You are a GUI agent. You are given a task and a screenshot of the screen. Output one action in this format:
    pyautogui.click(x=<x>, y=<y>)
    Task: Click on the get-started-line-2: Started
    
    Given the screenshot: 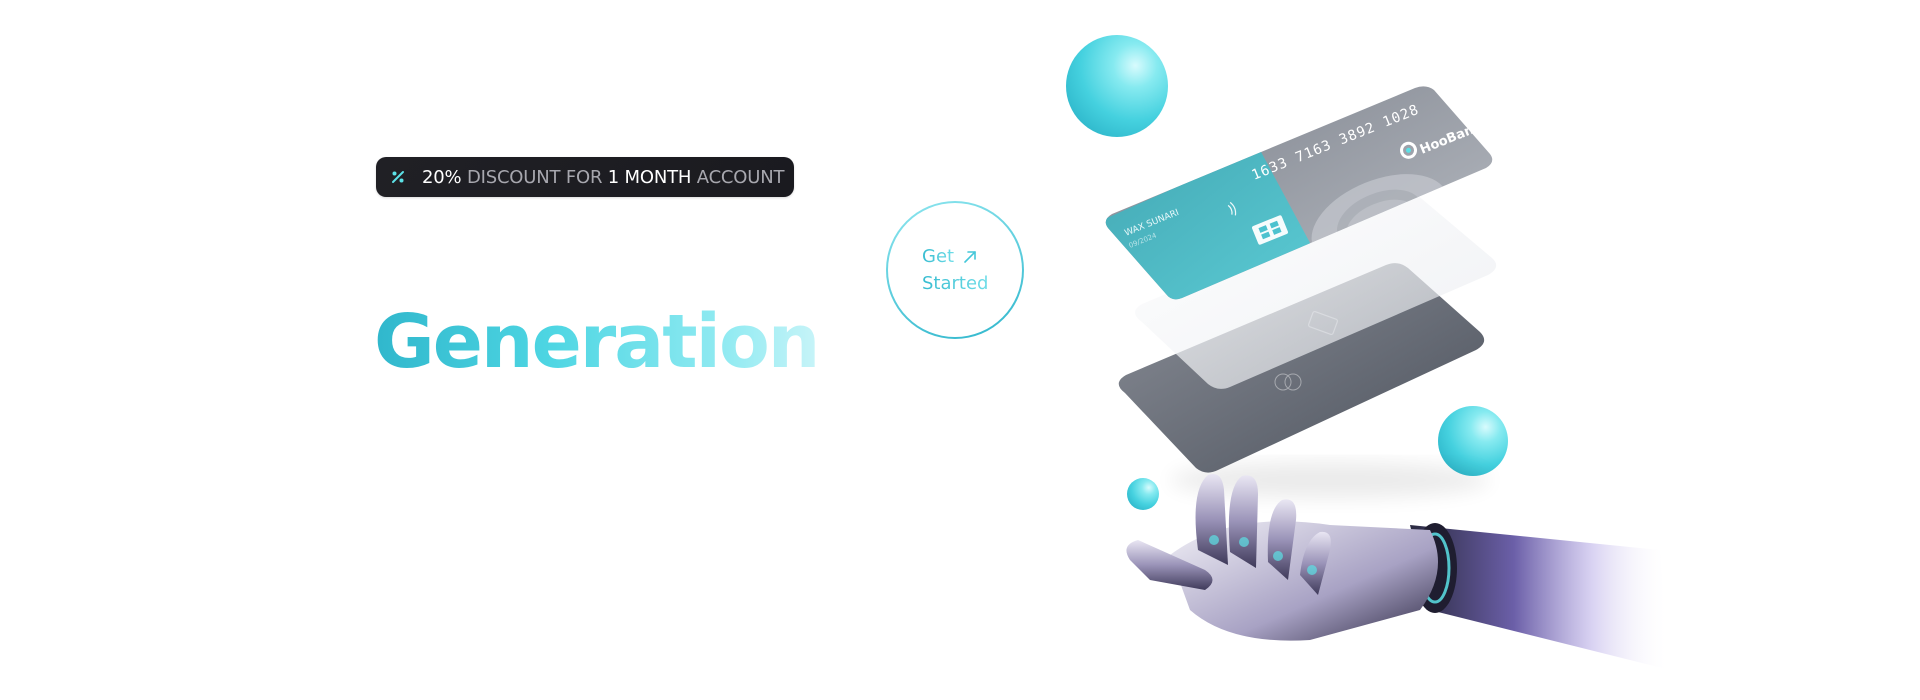 What is the action you would take?
    pyautogui.click(x=972, y=283)
    